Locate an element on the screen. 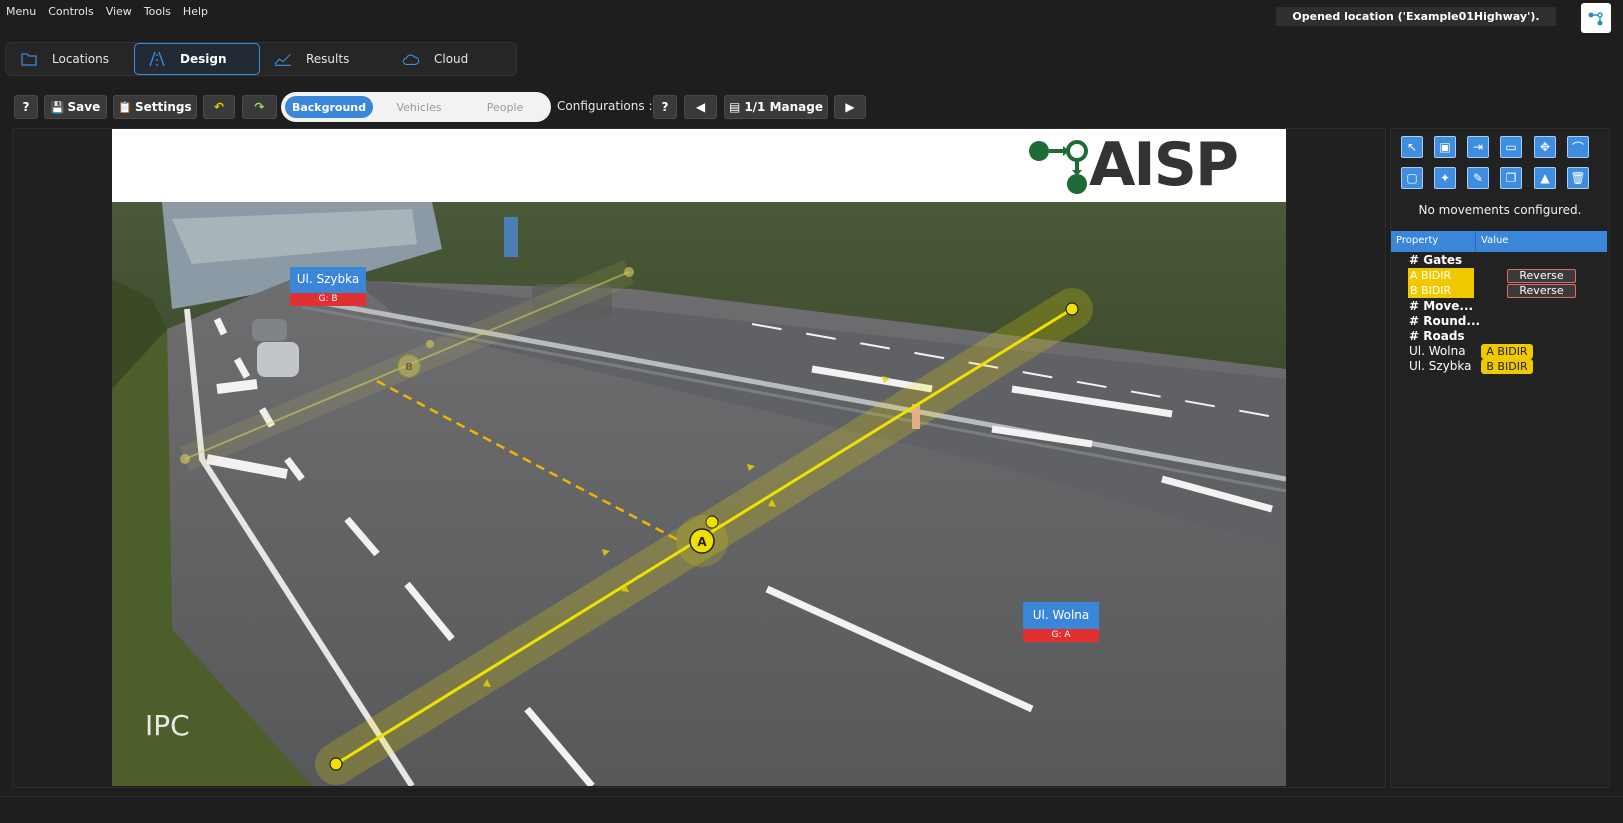 The width and height of the screenshot is (1623, 823). tab-label: Locations is located at coordinates (81, 59).